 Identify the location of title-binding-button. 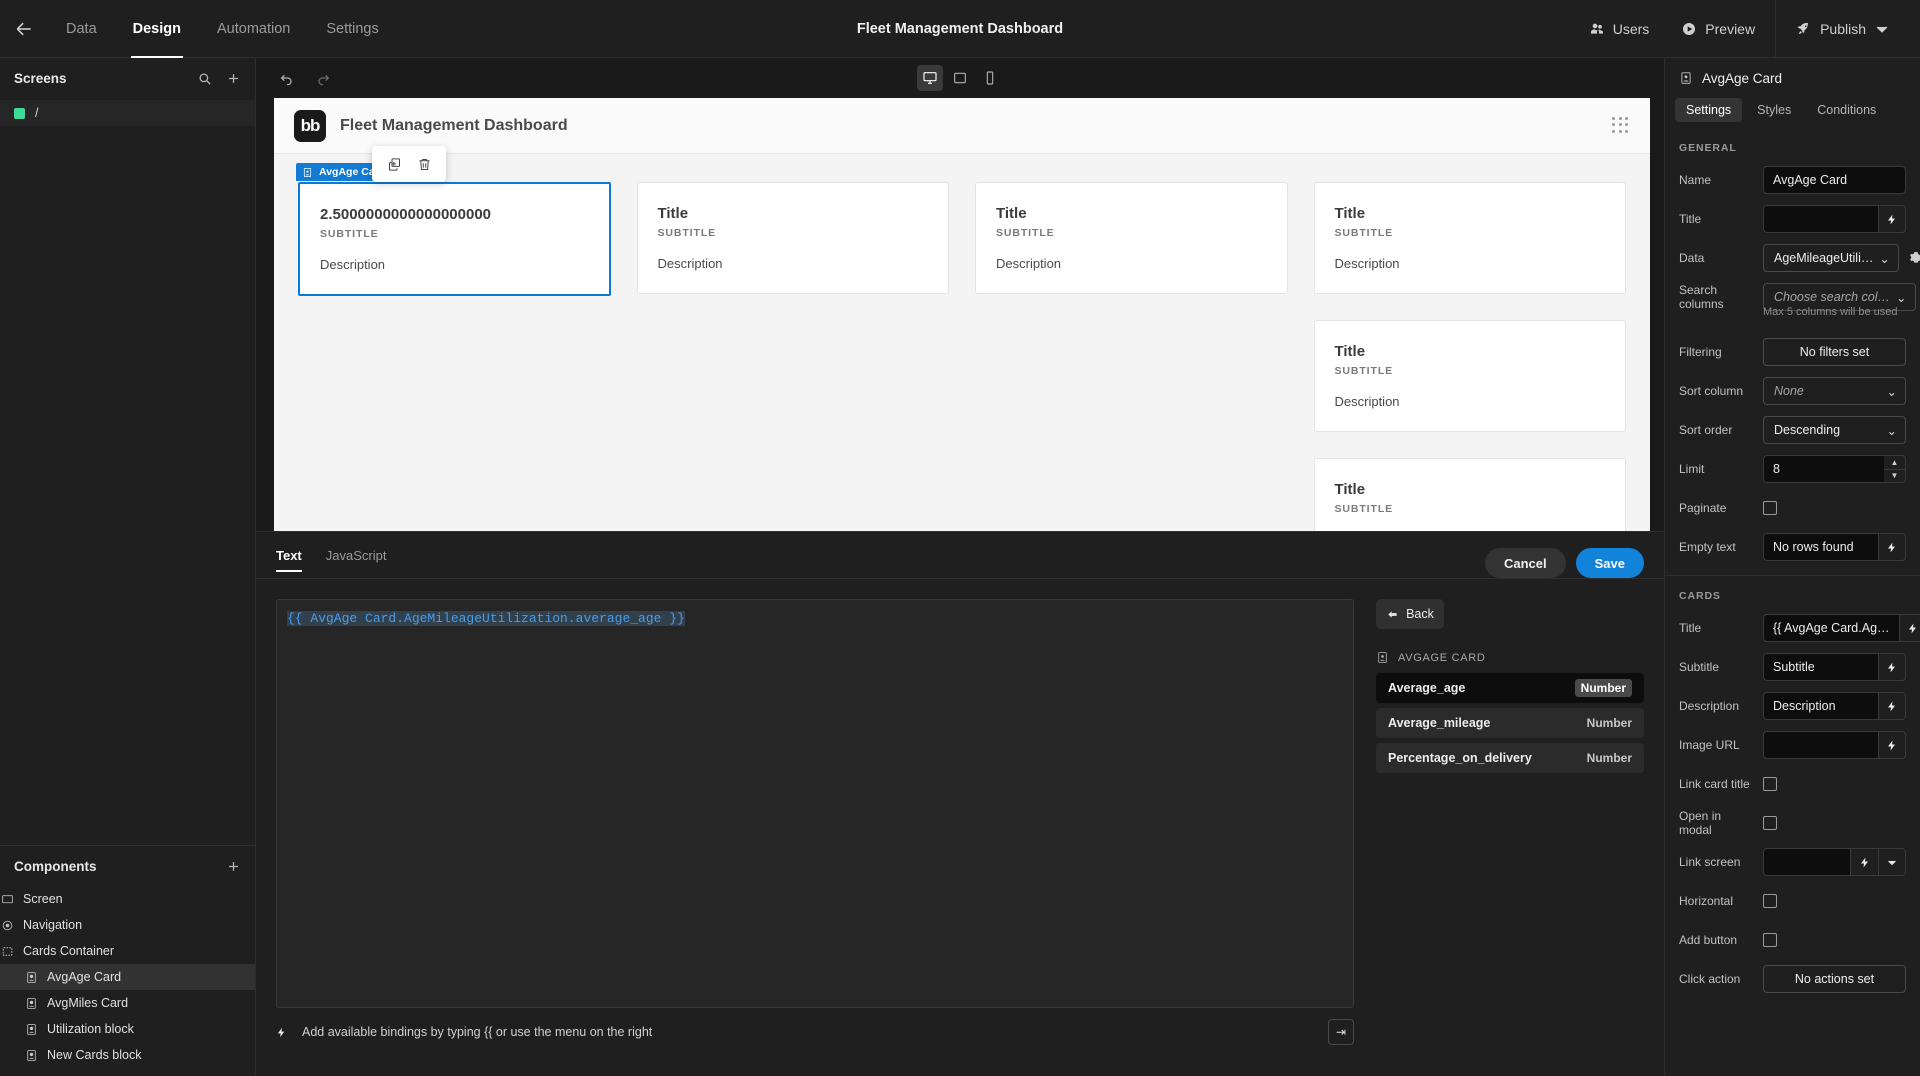
(1892, 219).